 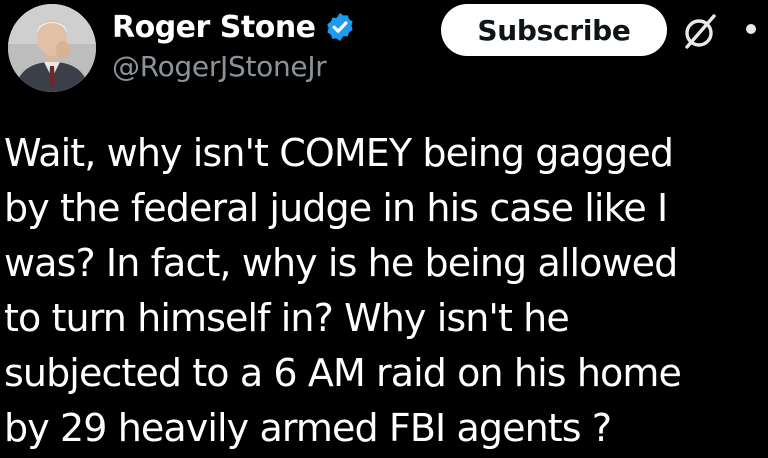 I want to click on author-block: Roger Stone @RogerJStoneJr, so click(x=234, y=47).